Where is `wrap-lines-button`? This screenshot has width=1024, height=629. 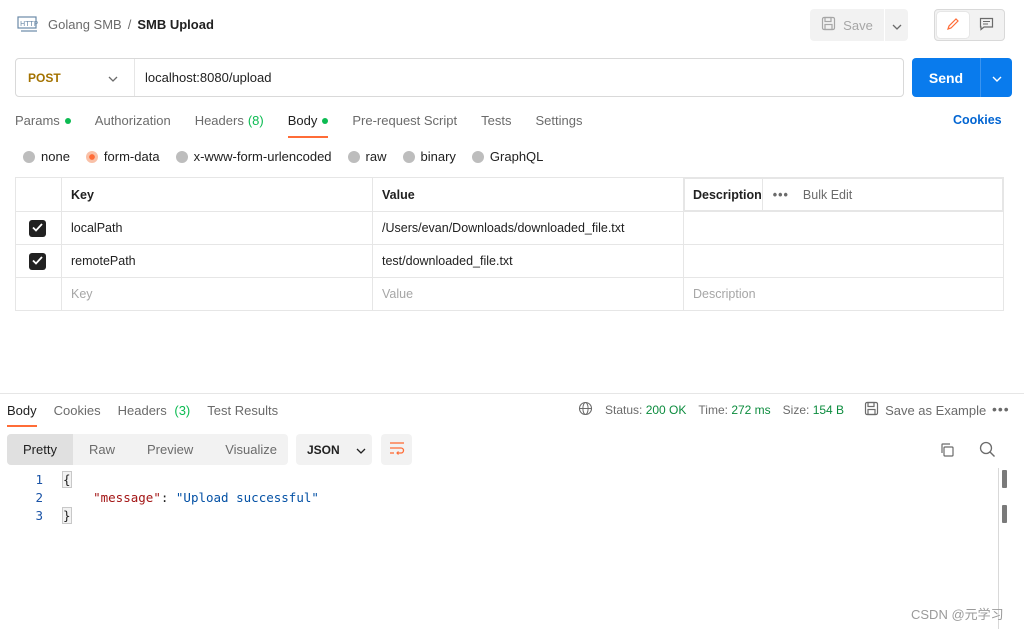
wrap-lines-button is located at coordinates (396, 449).